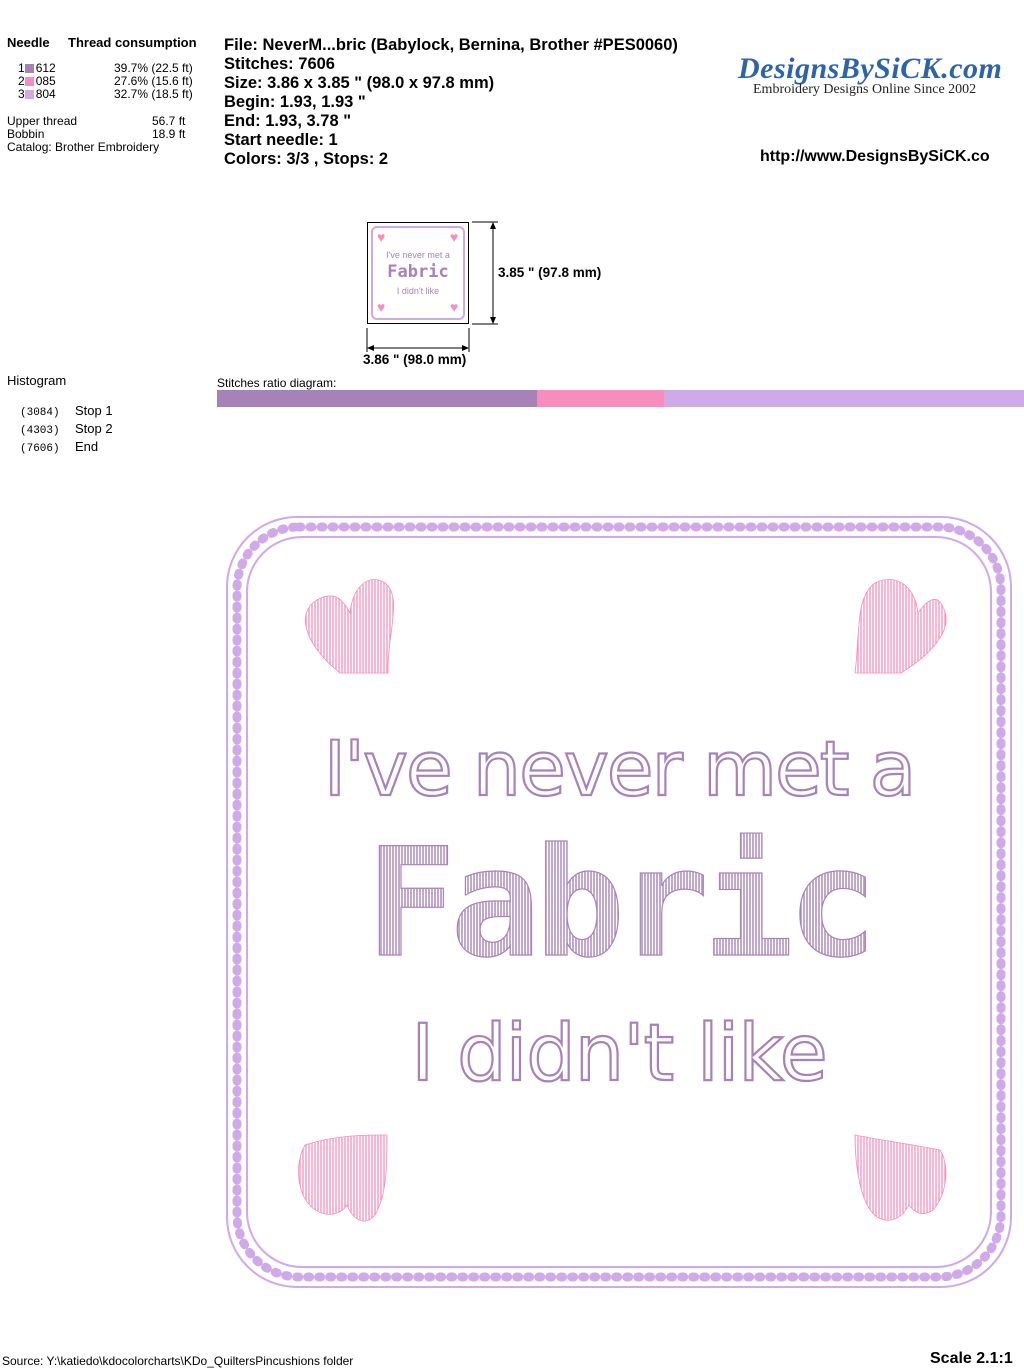 The image size is (1024, 1370). Describe the element at coordinates (132, 42) in the screenshot. I see `thread-consumption-header: Thread consumption` at that location.